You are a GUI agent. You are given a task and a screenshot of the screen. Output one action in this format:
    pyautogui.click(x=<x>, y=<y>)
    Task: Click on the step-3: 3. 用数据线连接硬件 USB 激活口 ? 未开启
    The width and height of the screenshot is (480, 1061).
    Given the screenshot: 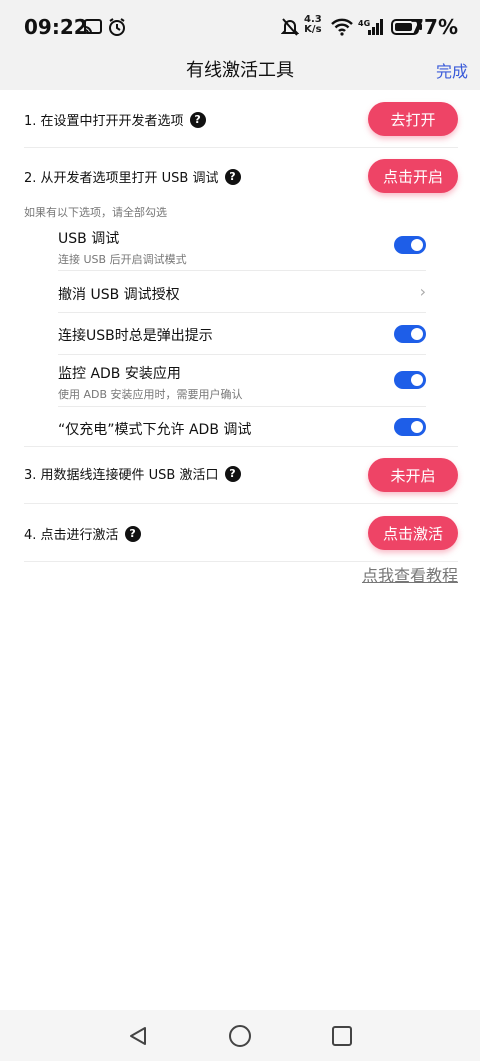 What is the action you would take?
    pyautogui.click(x=241, y=475)
    